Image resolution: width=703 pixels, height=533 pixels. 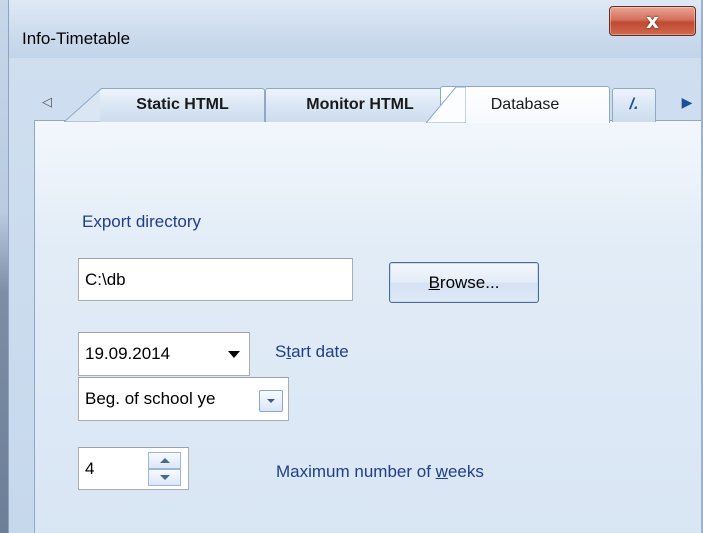 I want to click on tab-next-truncated: /., so click(x=634, y=105).